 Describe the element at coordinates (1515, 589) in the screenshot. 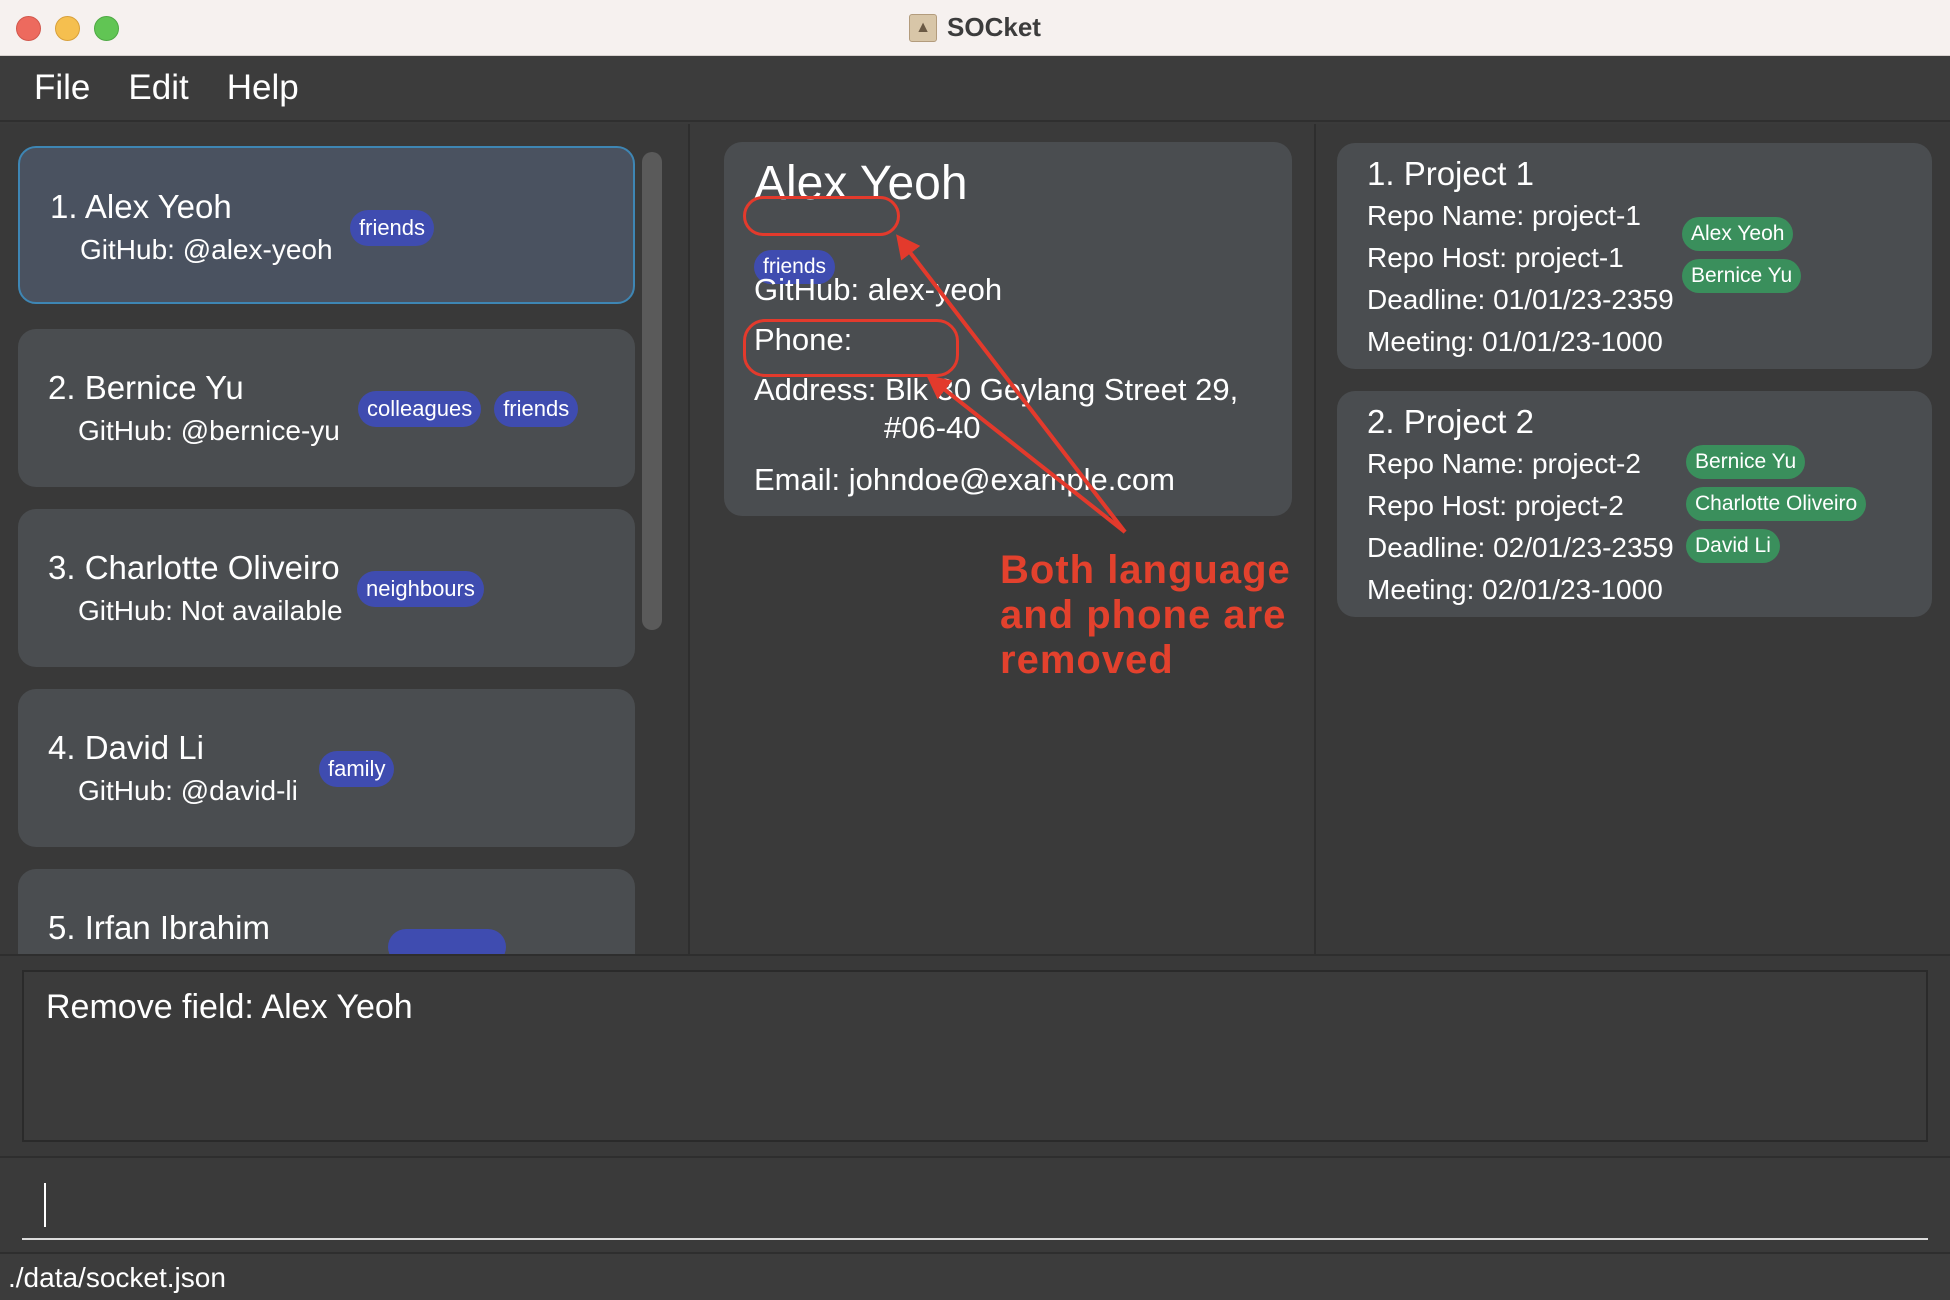

I see `project-meeting: Meeting: 02/01/23-1000` at that location.